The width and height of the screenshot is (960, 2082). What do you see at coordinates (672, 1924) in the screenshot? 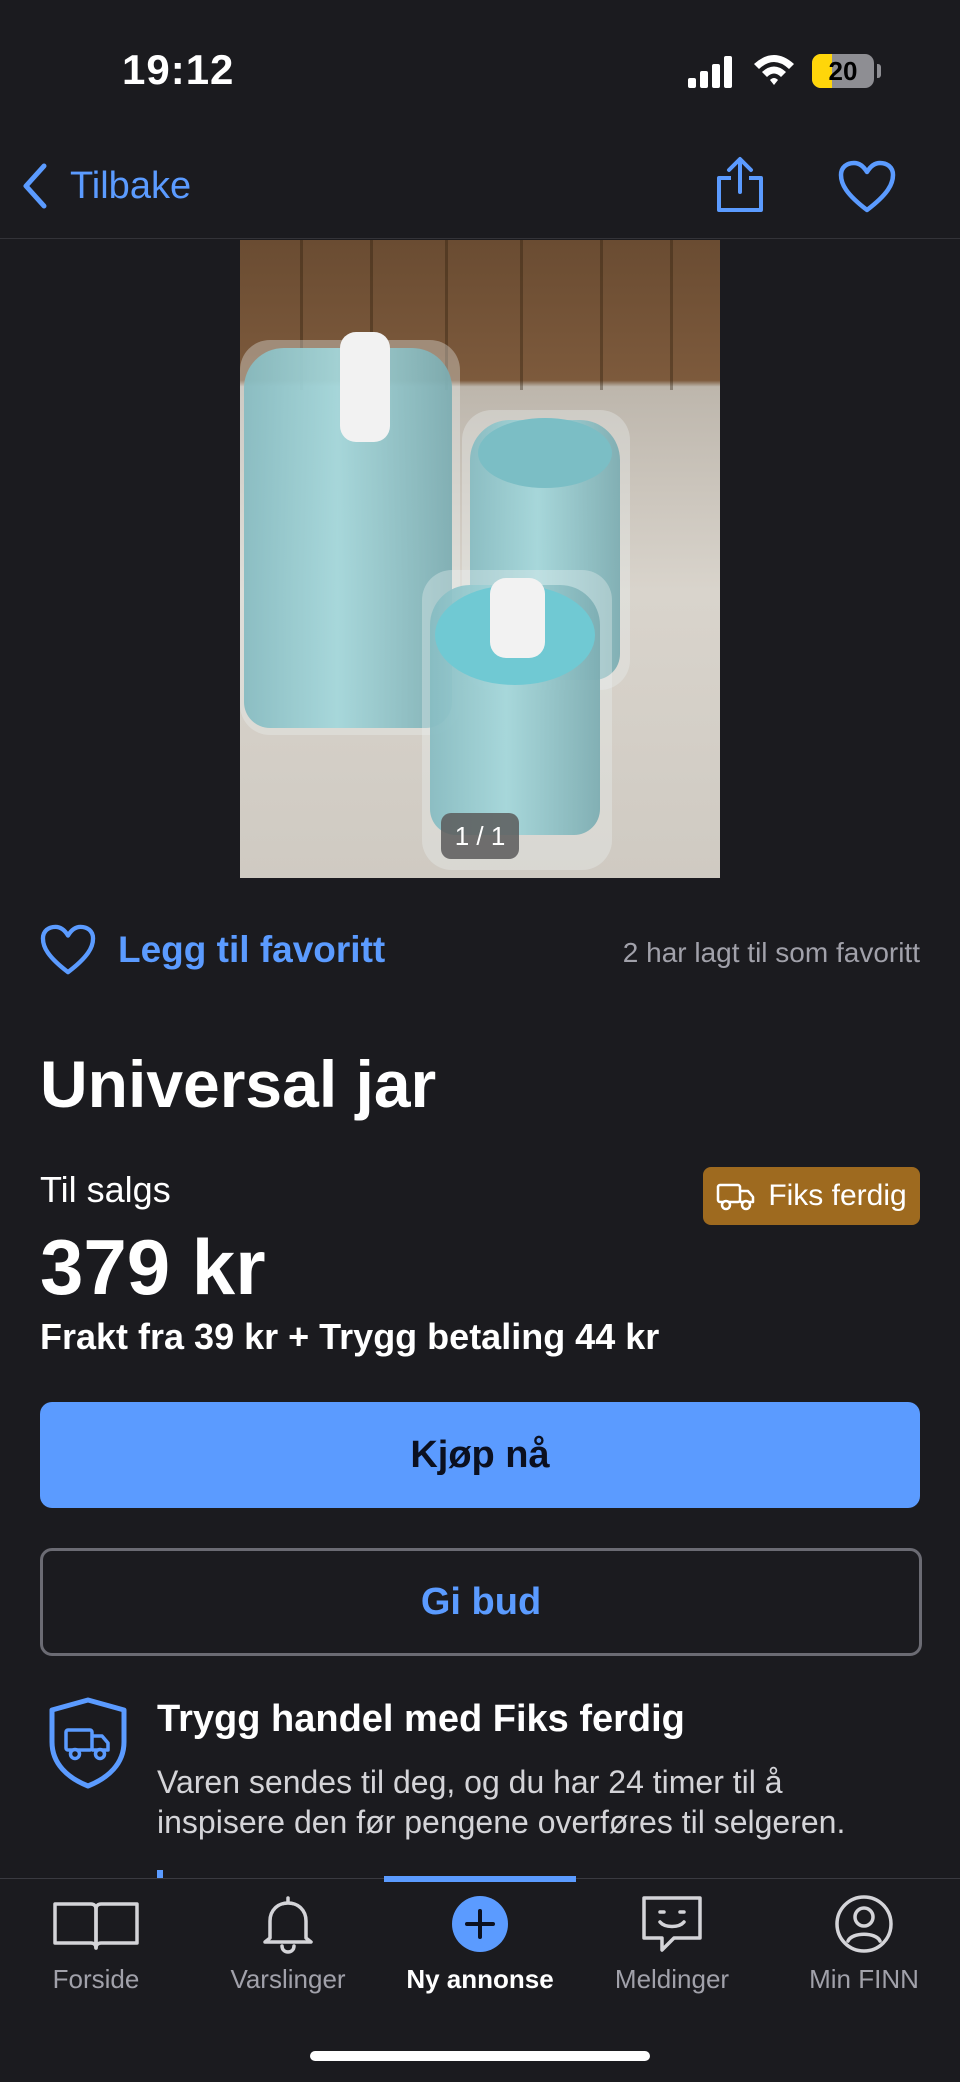
I see `chat-icon` at bounding box center [672, 1924].